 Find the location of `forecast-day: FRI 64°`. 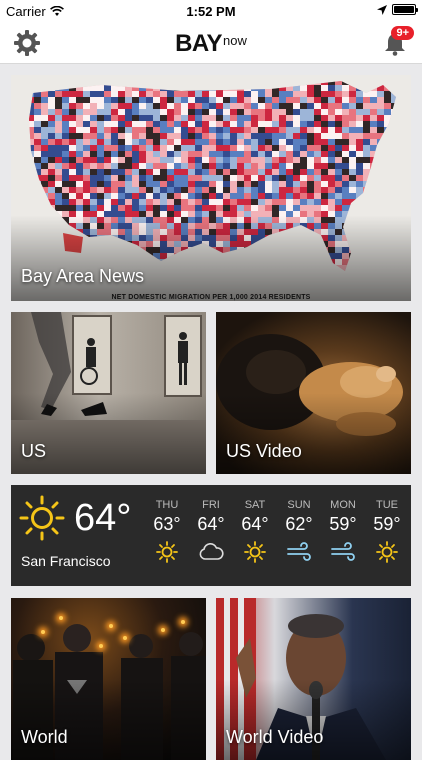

forecast-day: FRI 64° is located at coordinates (211, 531).